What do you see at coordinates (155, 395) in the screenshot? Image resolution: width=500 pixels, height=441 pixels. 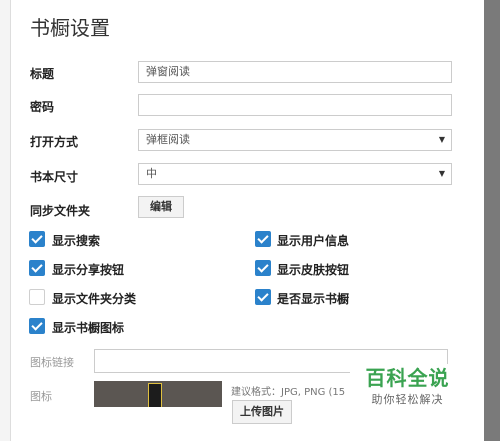 I see `book-icon` at bounding box center [155, 395].